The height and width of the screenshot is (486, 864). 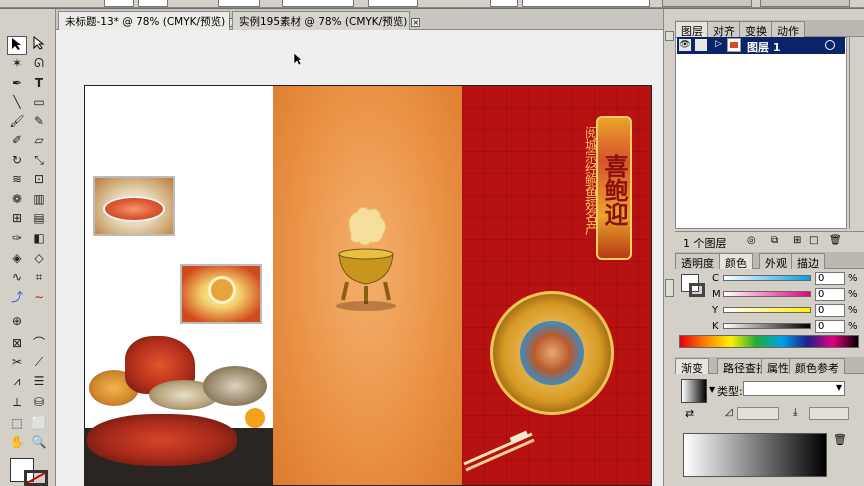 I want to click on blob-brush-icon: ✐, so click(x=17, y=140).